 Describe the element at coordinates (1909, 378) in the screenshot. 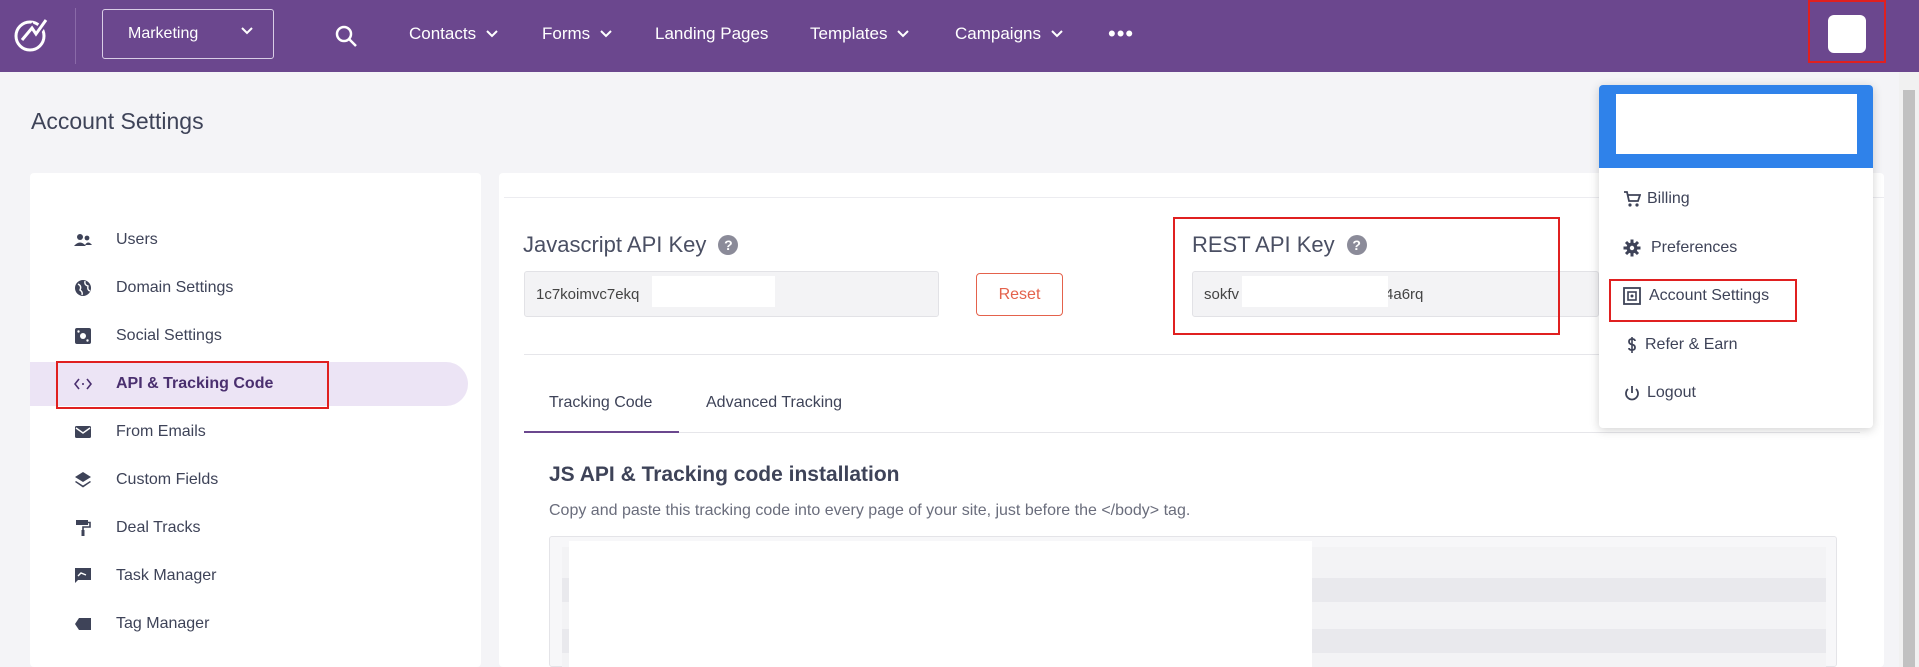

I see `scrollbar-thumb` at that location.